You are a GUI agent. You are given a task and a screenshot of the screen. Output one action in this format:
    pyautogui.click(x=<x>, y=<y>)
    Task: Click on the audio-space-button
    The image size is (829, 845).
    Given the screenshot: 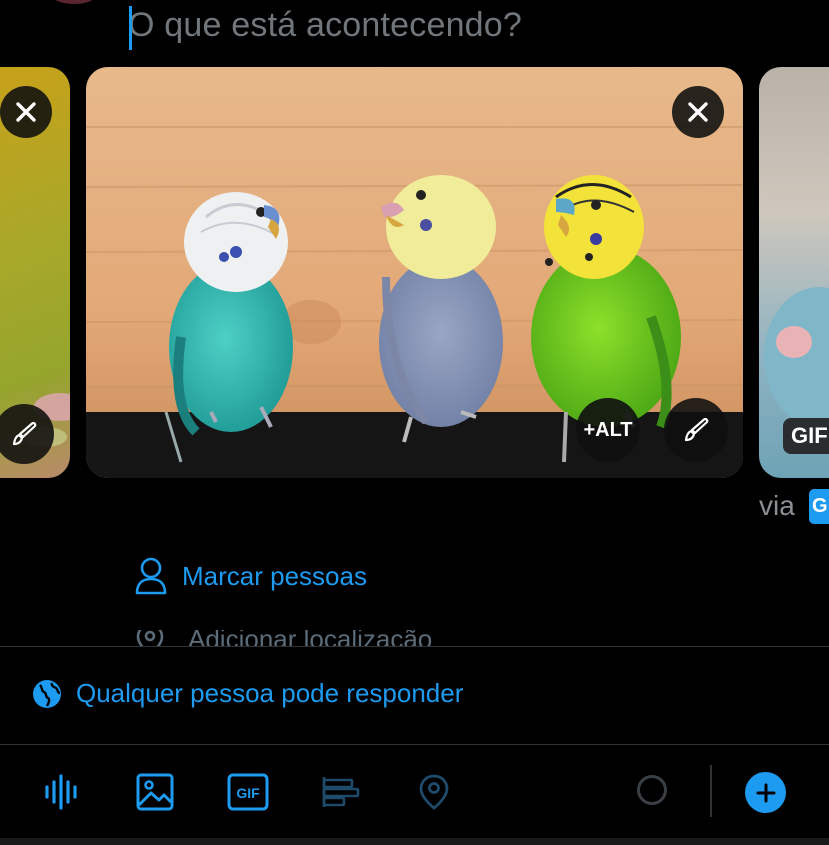 What is the action you would take?
    pyautogui.click(x=62, y=792)
    